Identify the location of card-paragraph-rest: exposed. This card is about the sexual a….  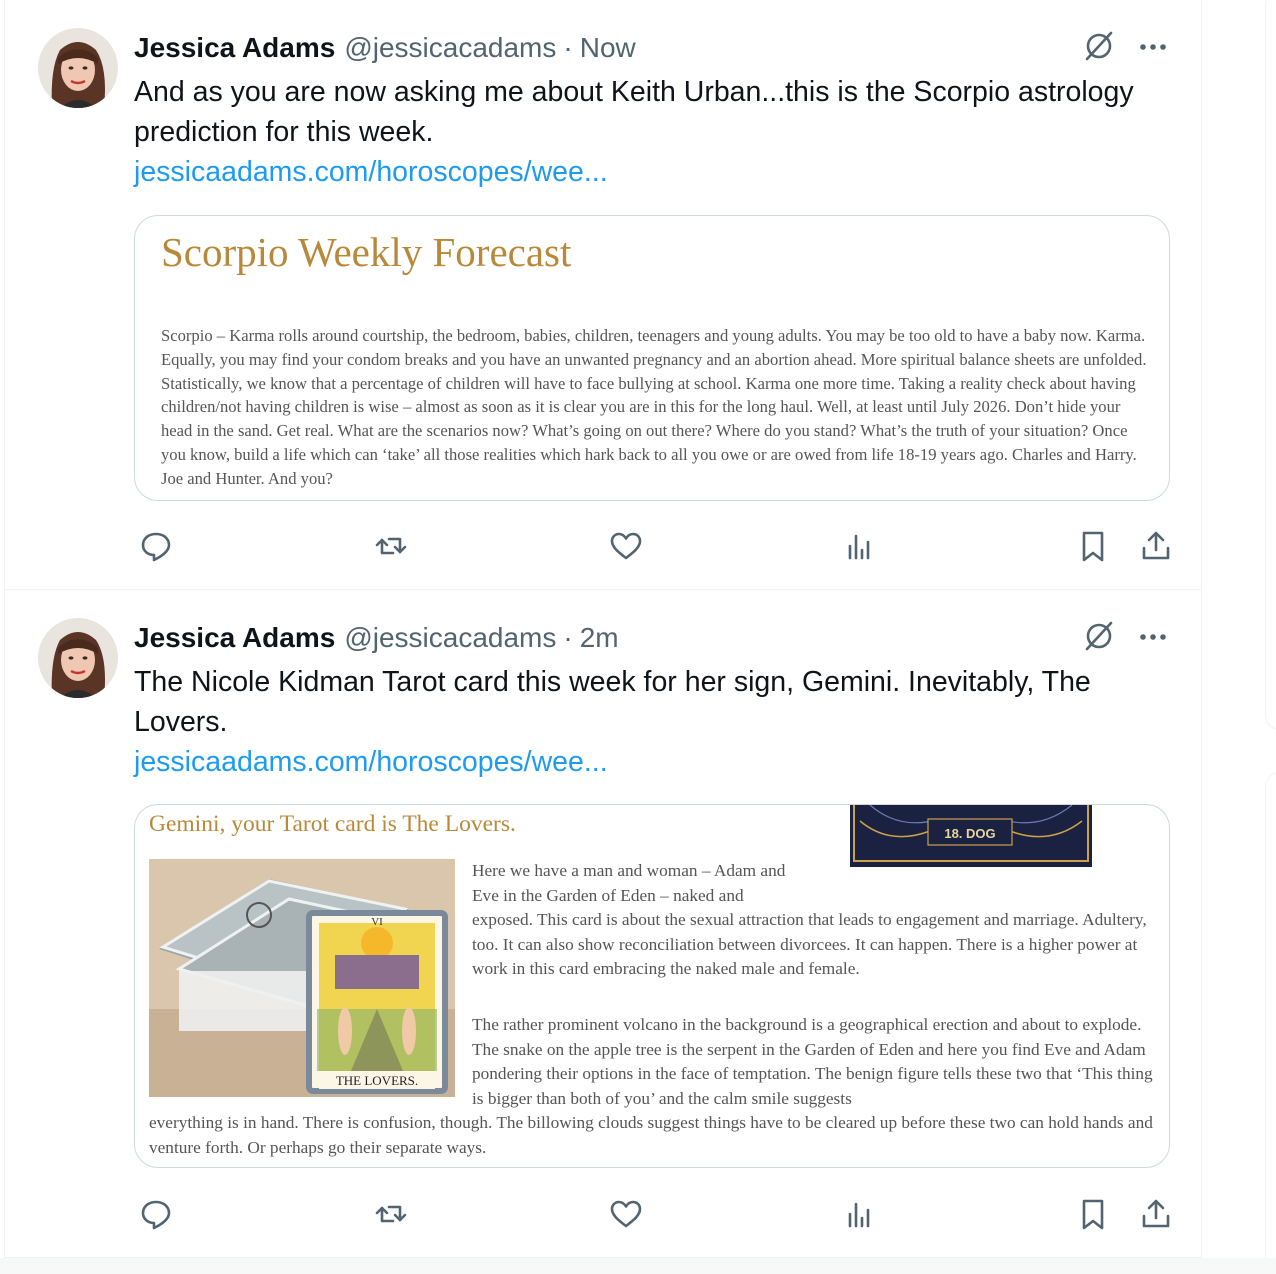
(809, 944).